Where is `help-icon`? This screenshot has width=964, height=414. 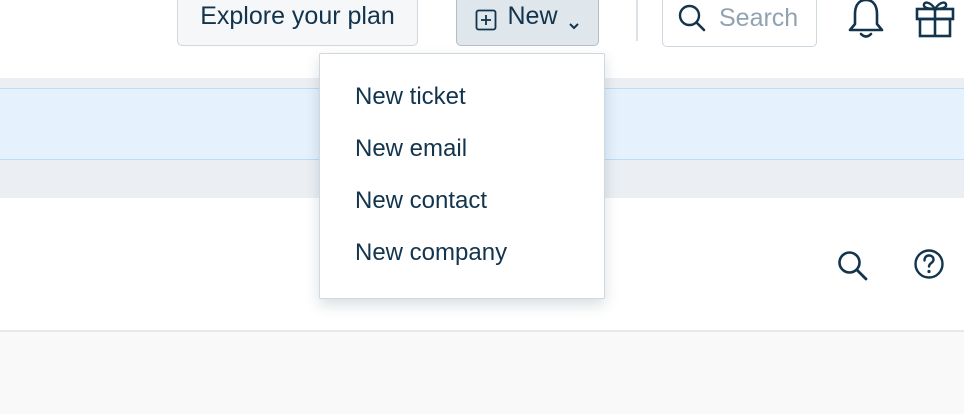
help-icon is located at coordinates (929, 264).